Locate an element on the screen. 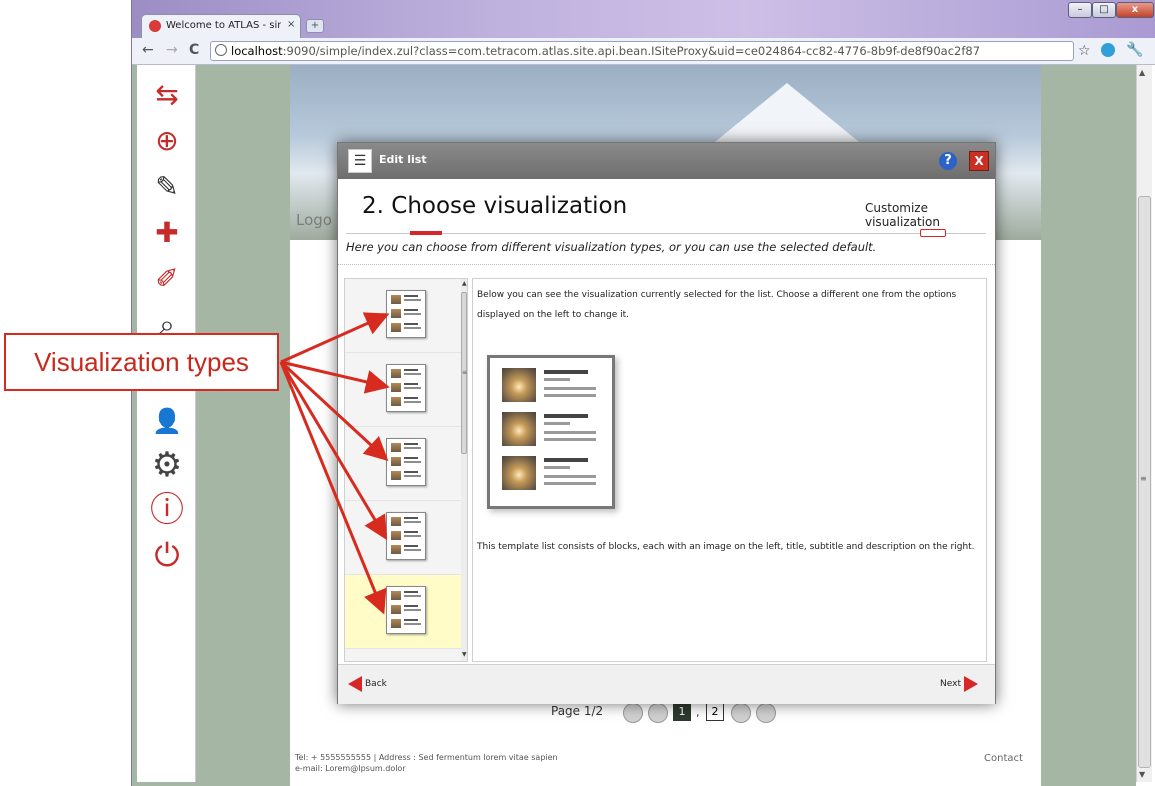 The image size is (1155, 786). pagination-label: Page 1/2 is located at coordinates (577, 711).